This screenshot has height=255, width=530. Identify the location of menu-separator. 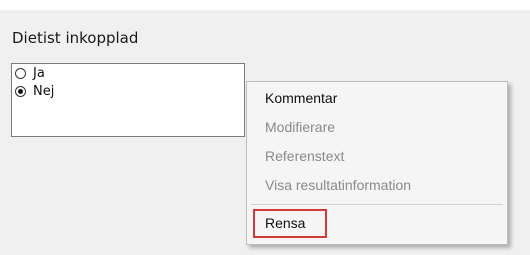
(377, 204).